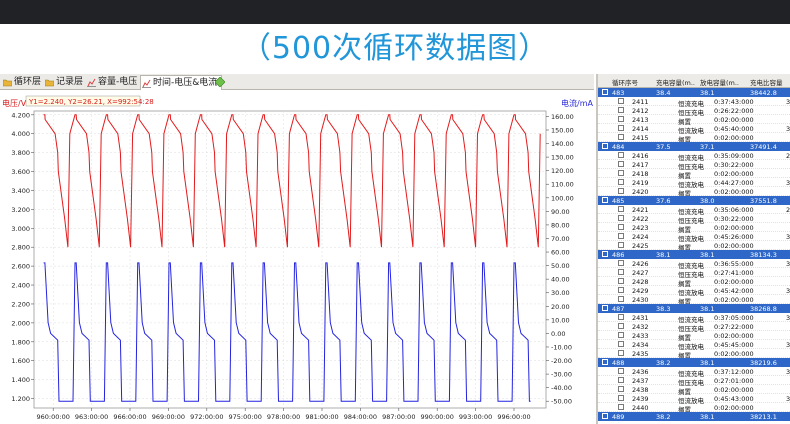 The height and width of the screenshot is (424, 790). I want to click on tab-record-layer: 记录层, so click(63, 82).